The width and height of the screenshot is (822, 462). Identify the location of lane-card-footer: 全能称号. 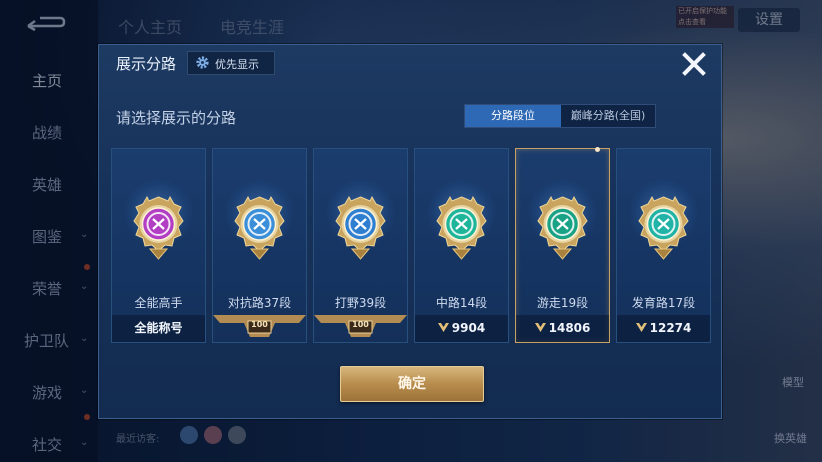
(158, 328).